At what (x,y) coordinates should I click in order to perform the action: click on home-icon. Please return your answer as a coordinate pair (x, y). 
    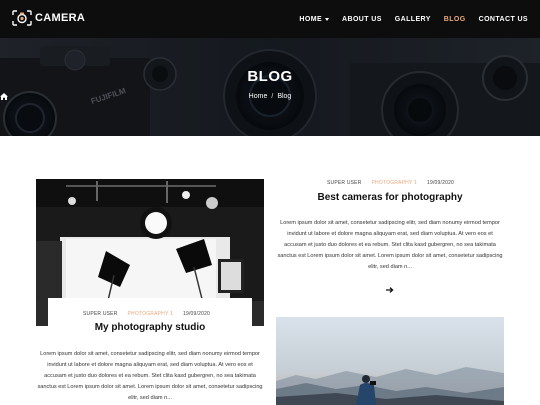
    Looking at the image, I should click on (4, 96).